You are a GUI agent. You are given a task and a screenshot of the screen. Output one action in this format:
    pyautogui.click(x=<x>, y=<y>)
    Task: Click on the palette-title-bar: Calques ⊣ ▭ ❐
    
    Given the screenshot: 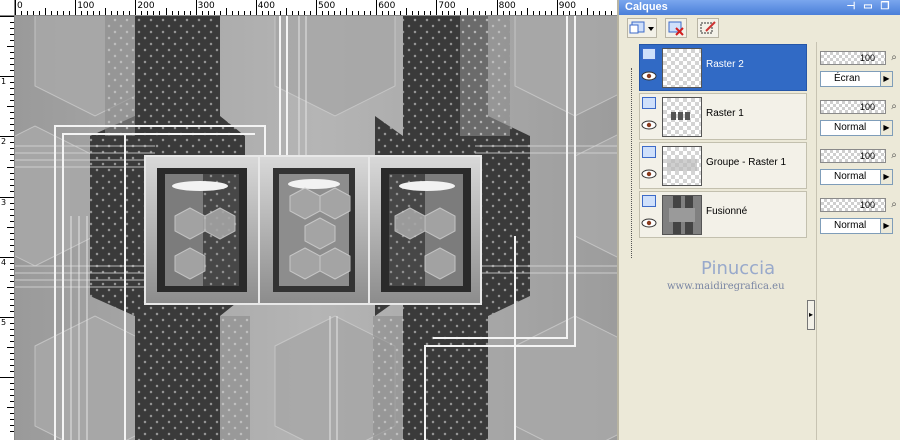 What is the action you would take?
    pyautogui.click(x=759, y=7)
    